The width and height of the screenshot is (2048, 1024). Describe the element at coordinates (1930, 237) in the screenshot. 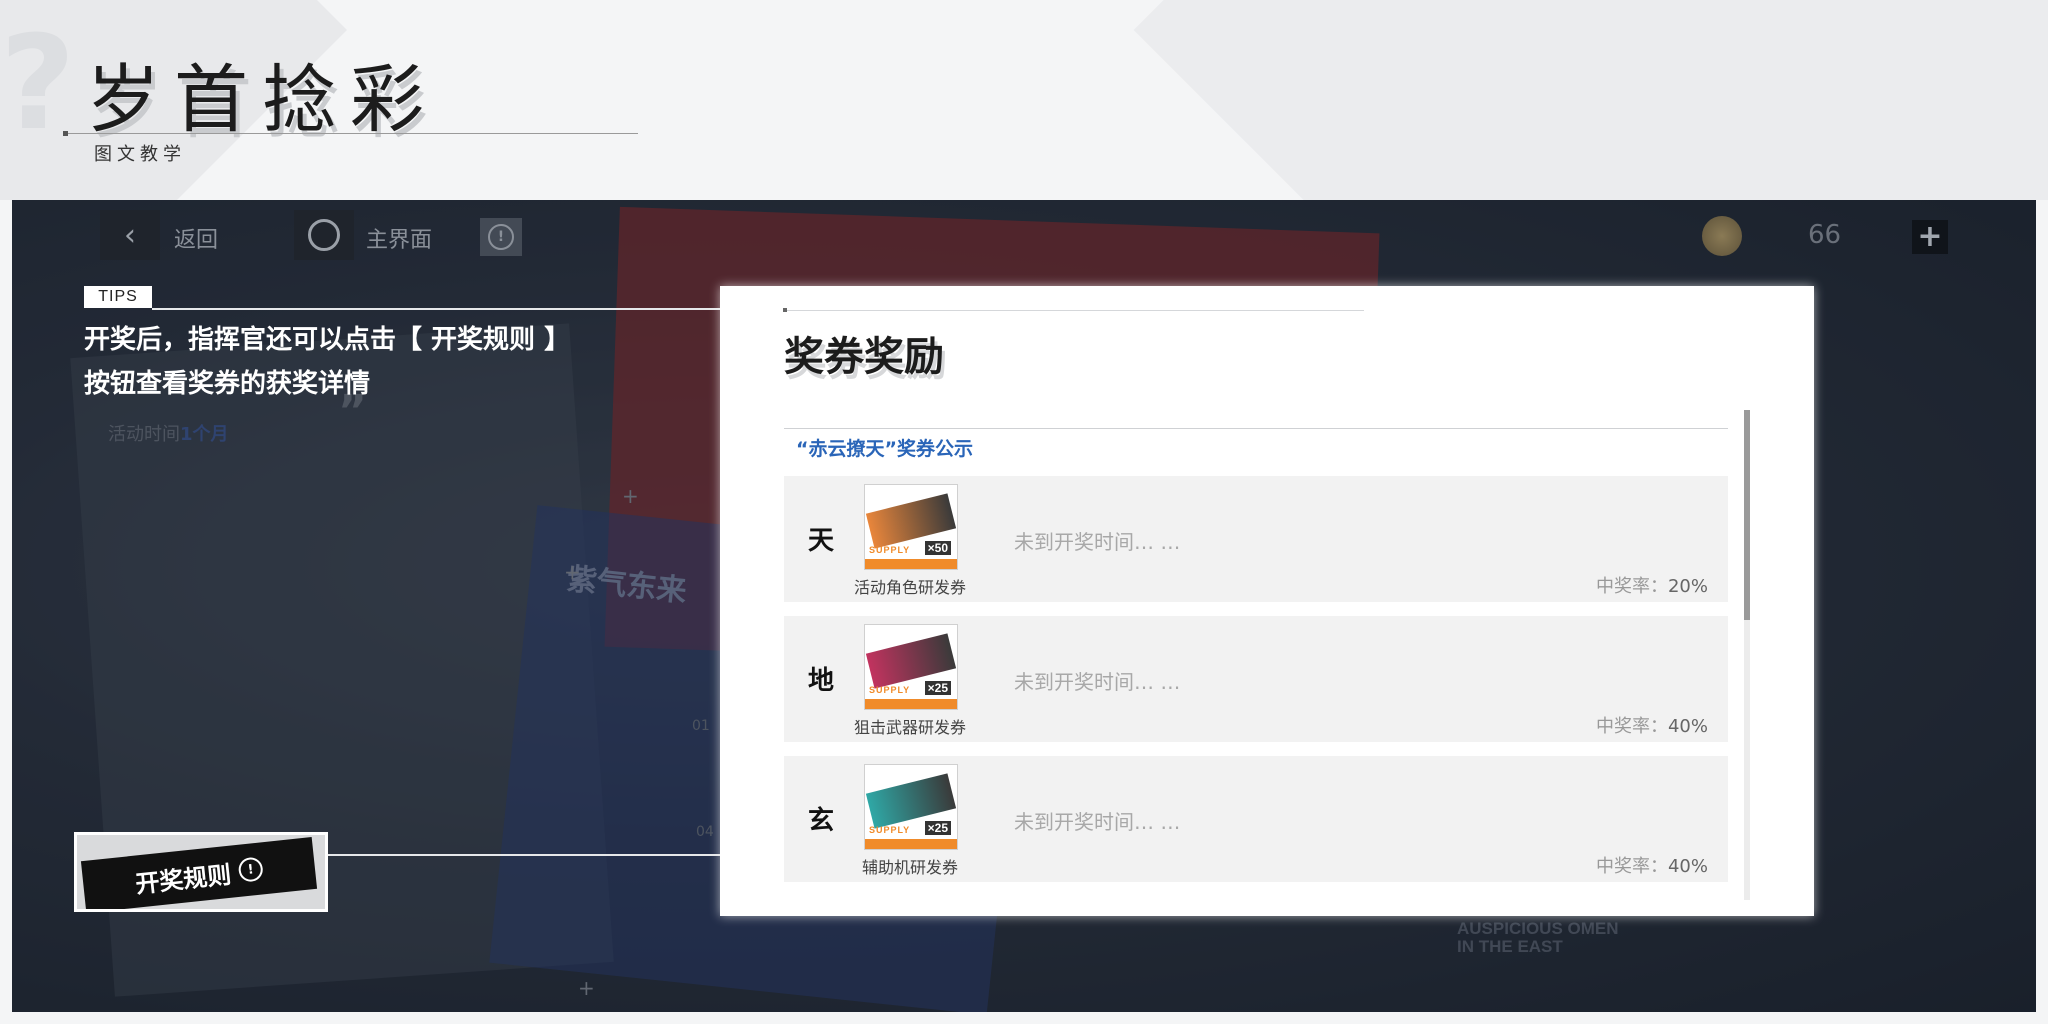

I see `add-currency-button: +` at that location.